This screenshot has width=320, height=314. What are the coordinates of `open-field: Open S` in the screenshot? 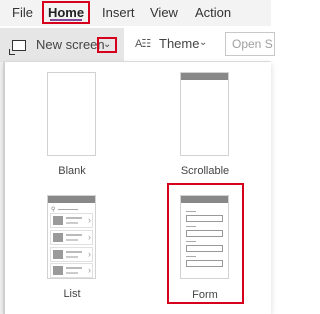 It's located at (250, 44).